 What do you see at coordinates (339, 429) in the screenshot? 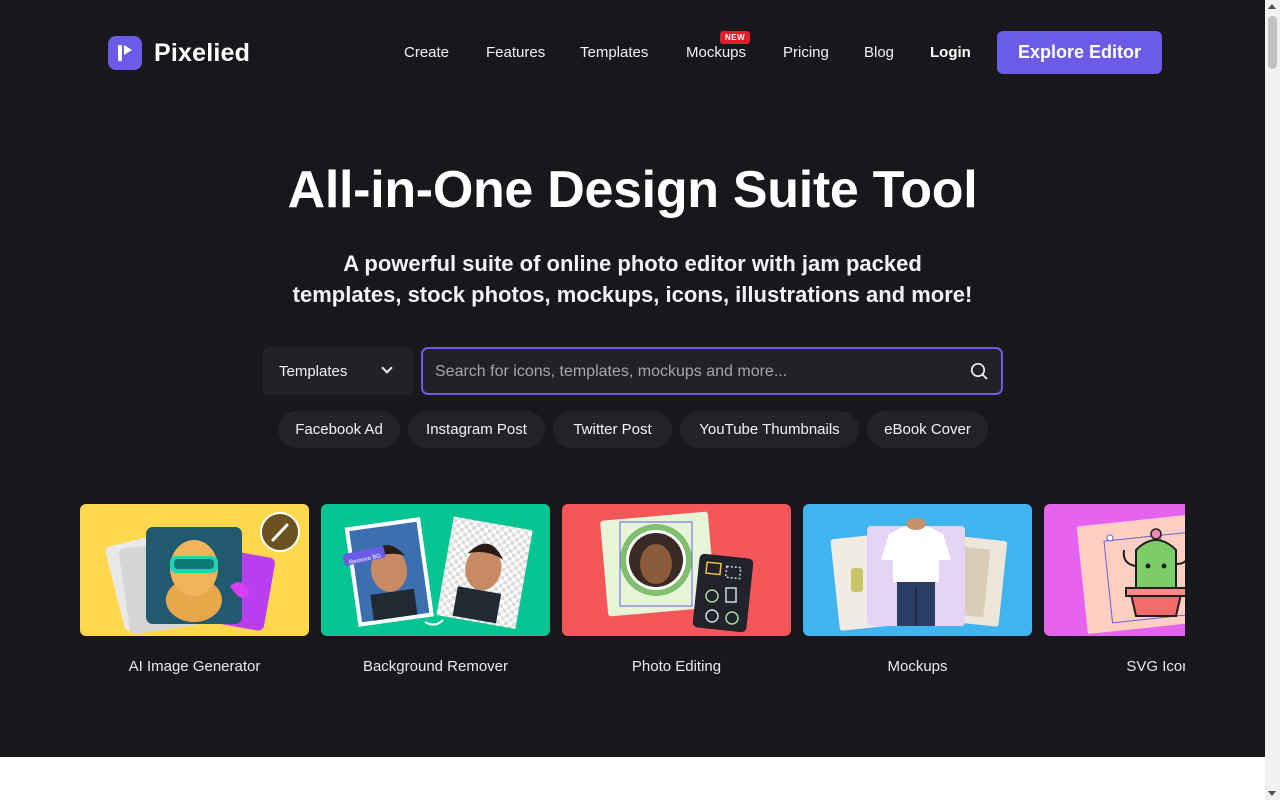
I see `chip-facebook-ad: Facebook Ad` at bounding box center [339, 429].